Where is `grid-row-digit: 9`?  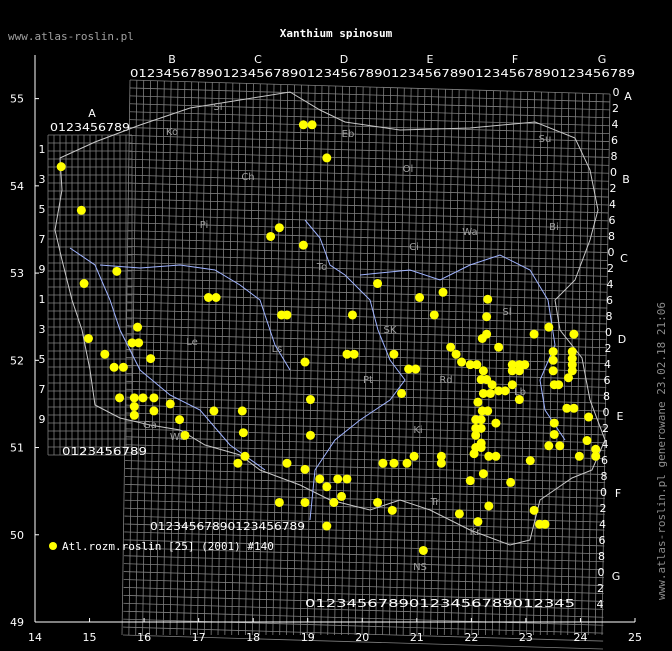
grid-row-digit: 9 is located at coordinates (42, 419).